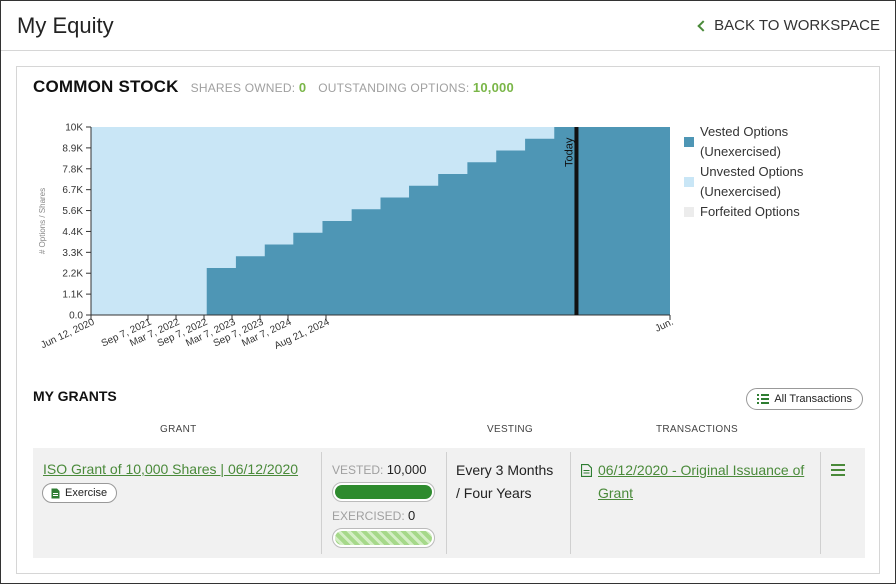 Image resolution: width=896 pixels, height=584 pixels. I want to click on column-header-transactions: TRANSACTIONS, so click(697, 429).